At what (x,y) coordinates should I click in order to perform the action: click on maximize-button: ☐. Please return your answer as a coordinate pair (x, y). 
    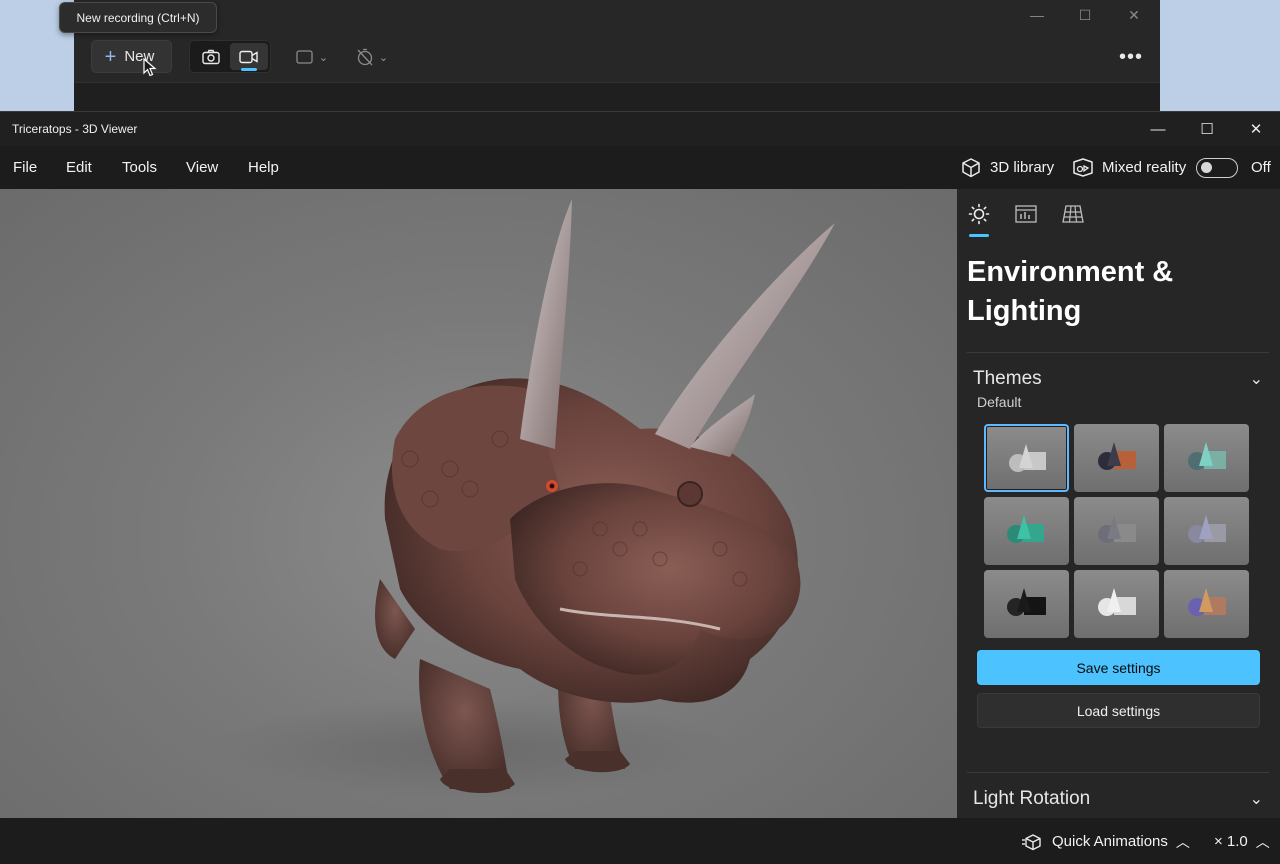
    Looking at the image, I should click on (1207, 129).